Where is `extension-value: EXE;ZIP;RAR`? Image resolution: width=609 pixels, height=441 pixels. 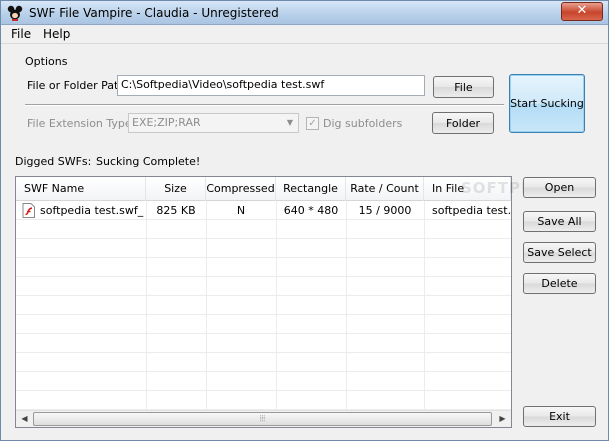 extension-value: EXE;ZIP;RAR is located at coordinates (166, 122).